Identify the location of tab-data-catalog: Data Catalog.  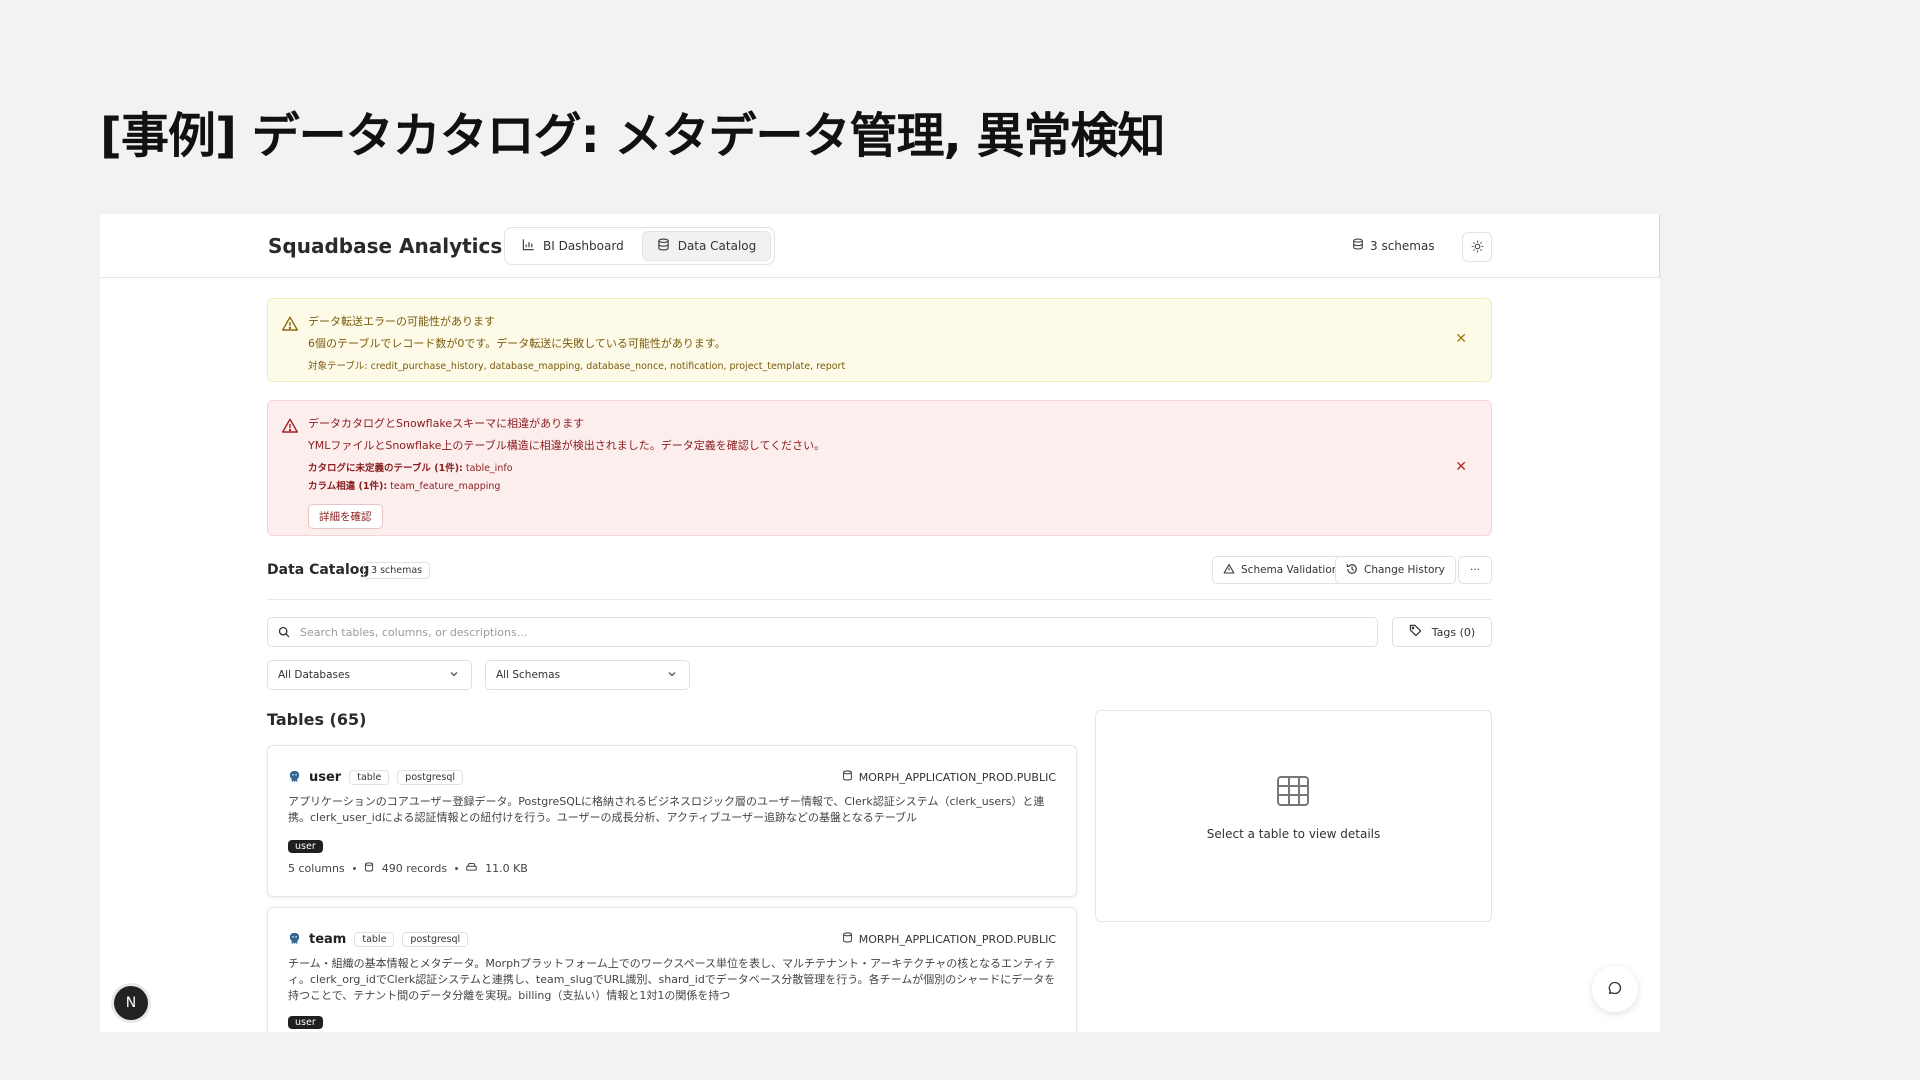
(706, 246).